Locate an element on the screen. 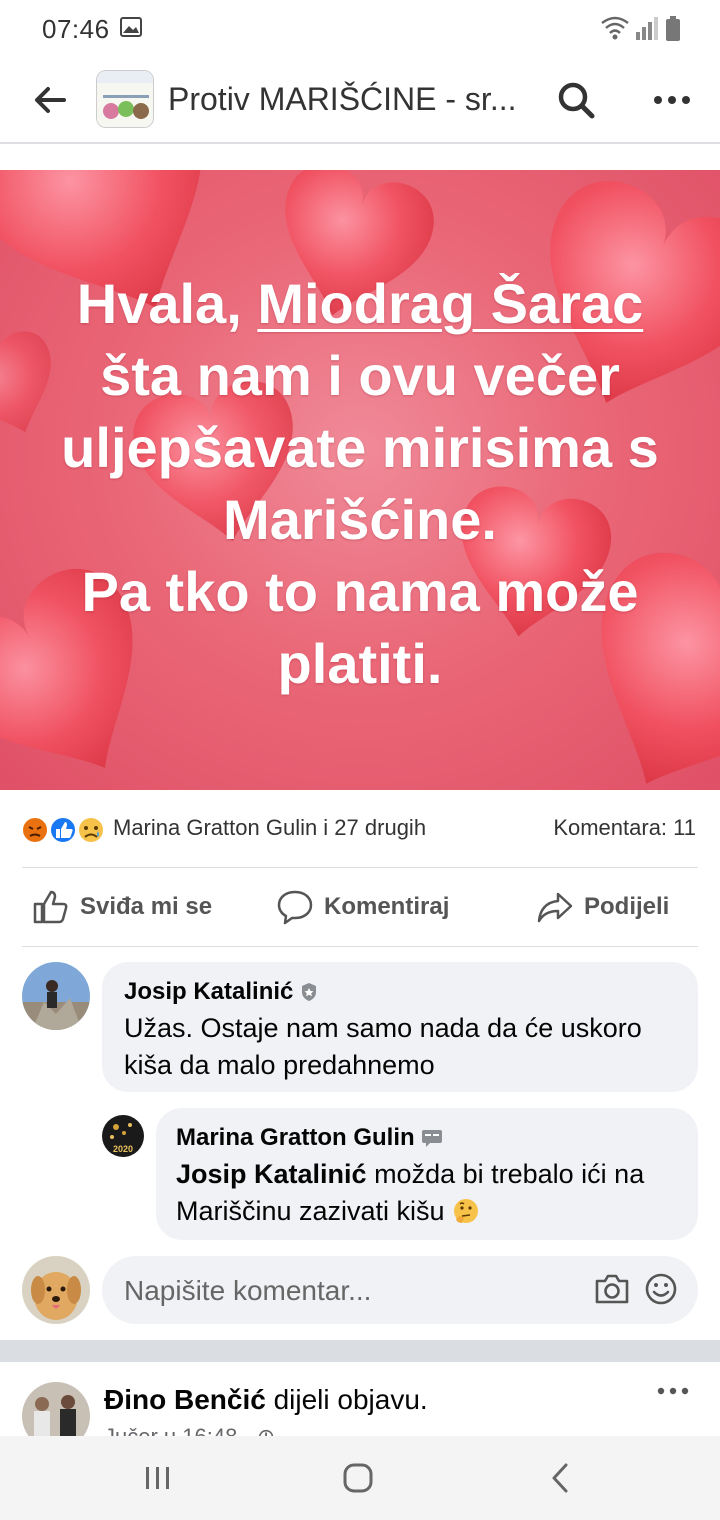 This screenshot has height=1520, width=720. battery-icon is located at coordinates (673, 28).